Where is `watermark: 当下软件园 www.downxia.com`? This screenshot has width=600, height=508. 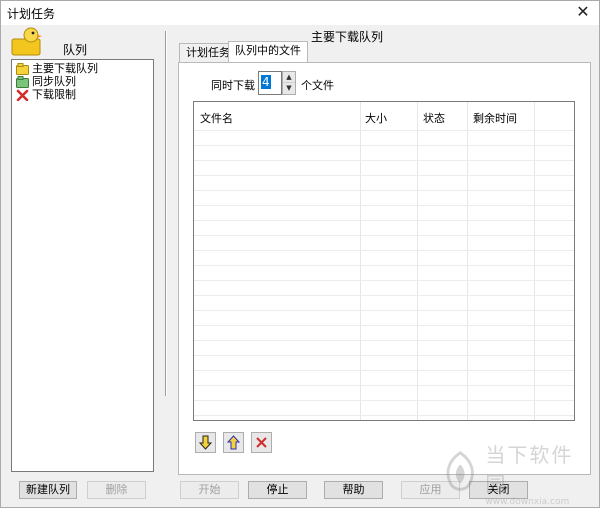
watermark: 当下软件园 www.downxia.com is located at coordinates (516, 475).